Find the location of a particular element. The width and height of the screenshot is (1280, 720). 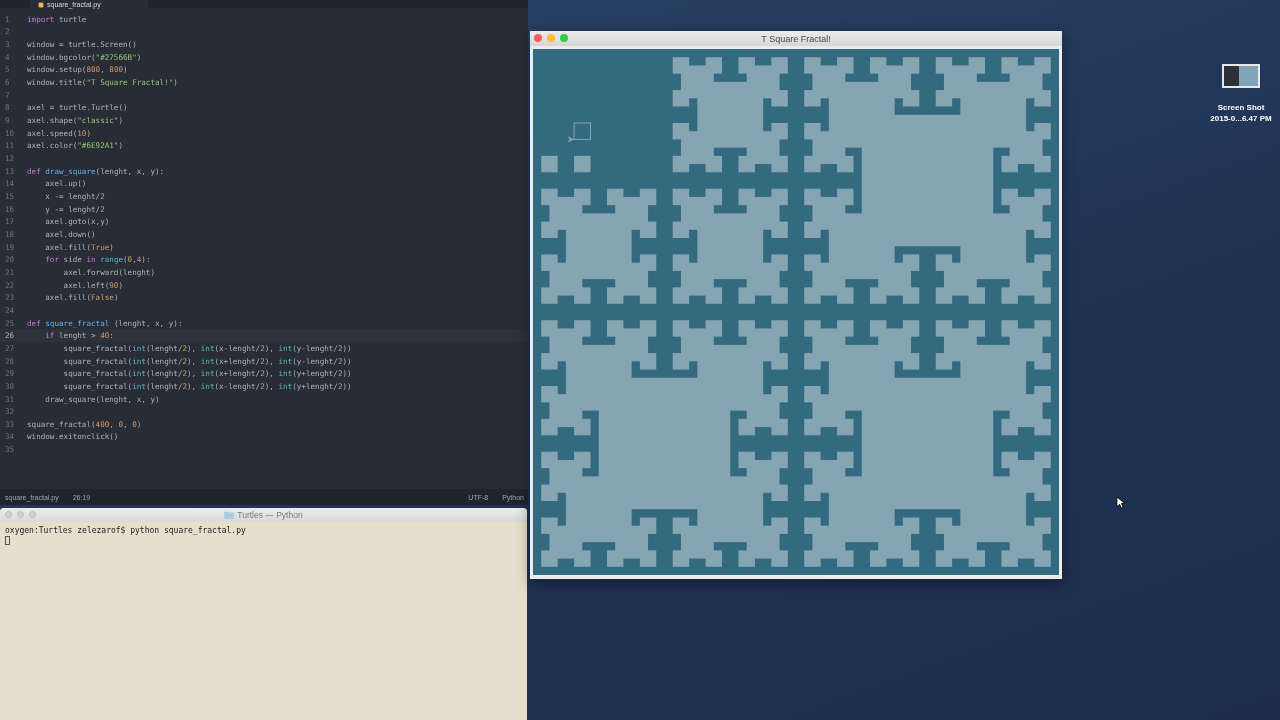

file-icon is located at coordinates (41, 5).